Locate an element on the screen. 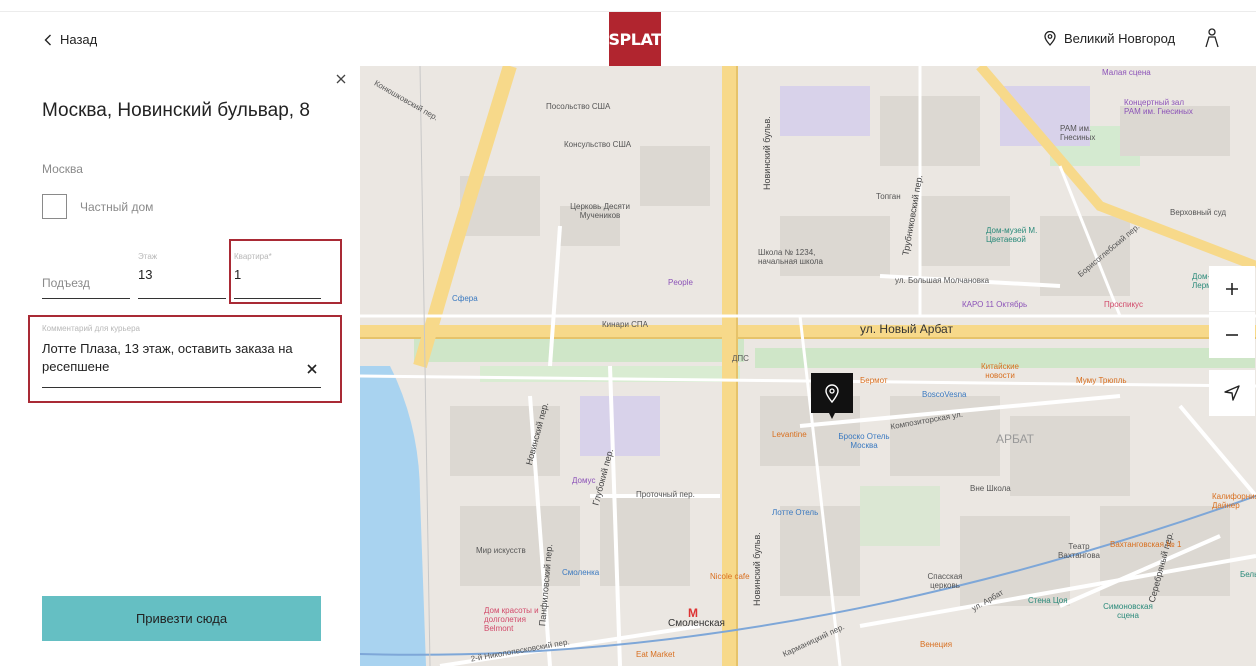 The width and height of the screenshot is (1256, 666). zoom-in-button is located at coordinates (1232, 289).